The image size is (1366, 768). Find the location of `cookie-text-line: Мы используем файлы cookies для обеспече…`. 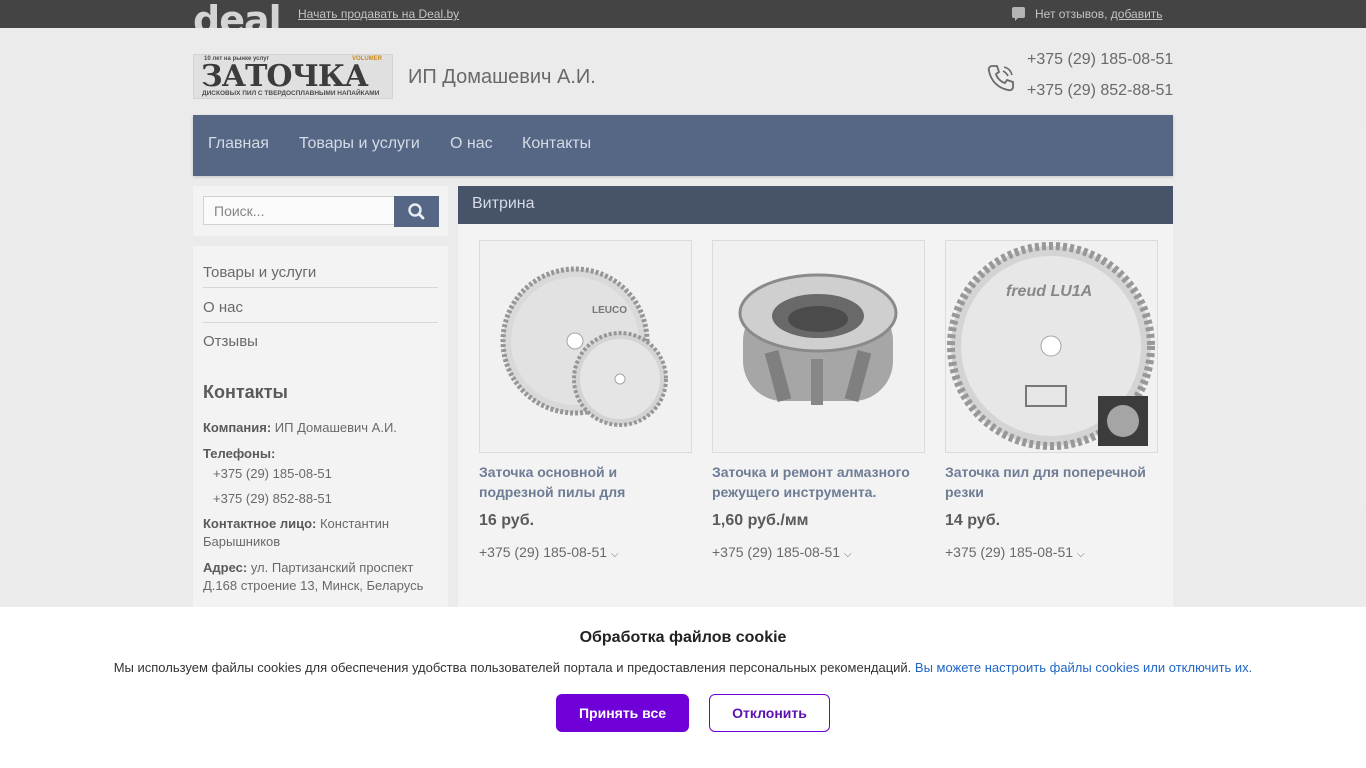

cookie-text-line: Мы используем файлы cookies для обеспече… is located at coordinates (683, 667).